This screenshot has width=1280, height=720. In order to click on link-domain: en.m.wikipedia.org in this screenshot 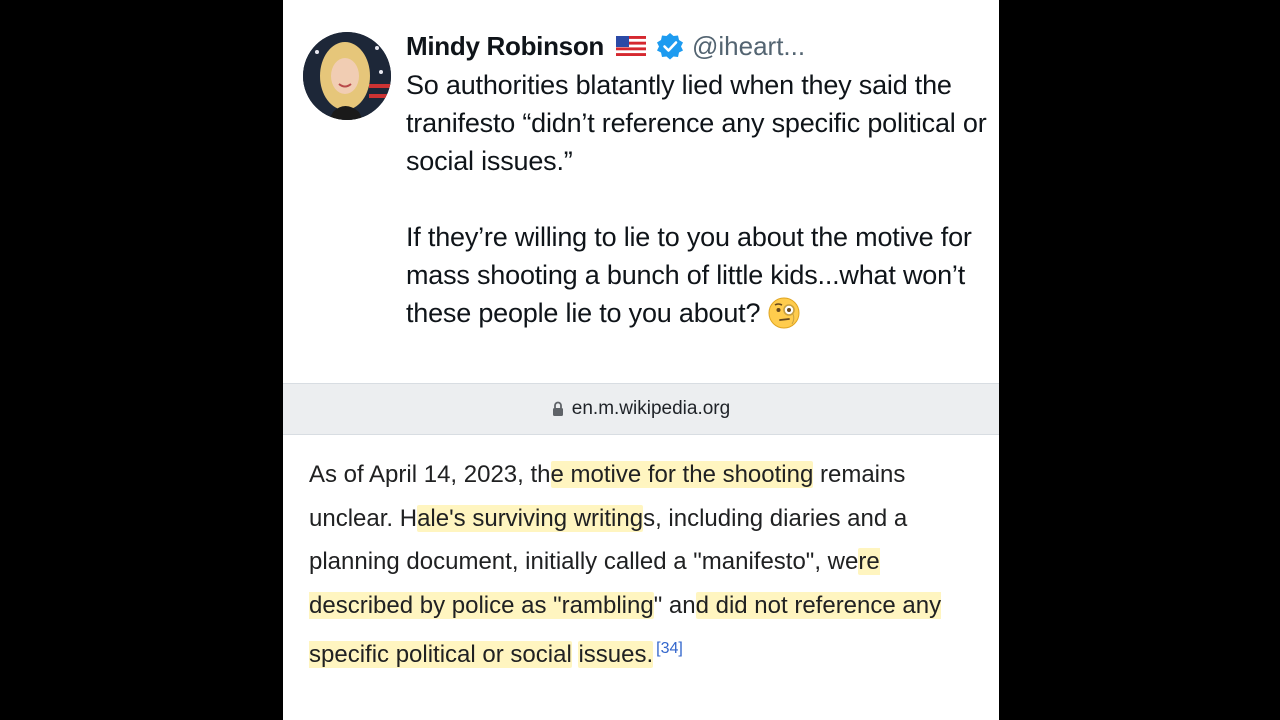, I will do `click(651, 409)`.